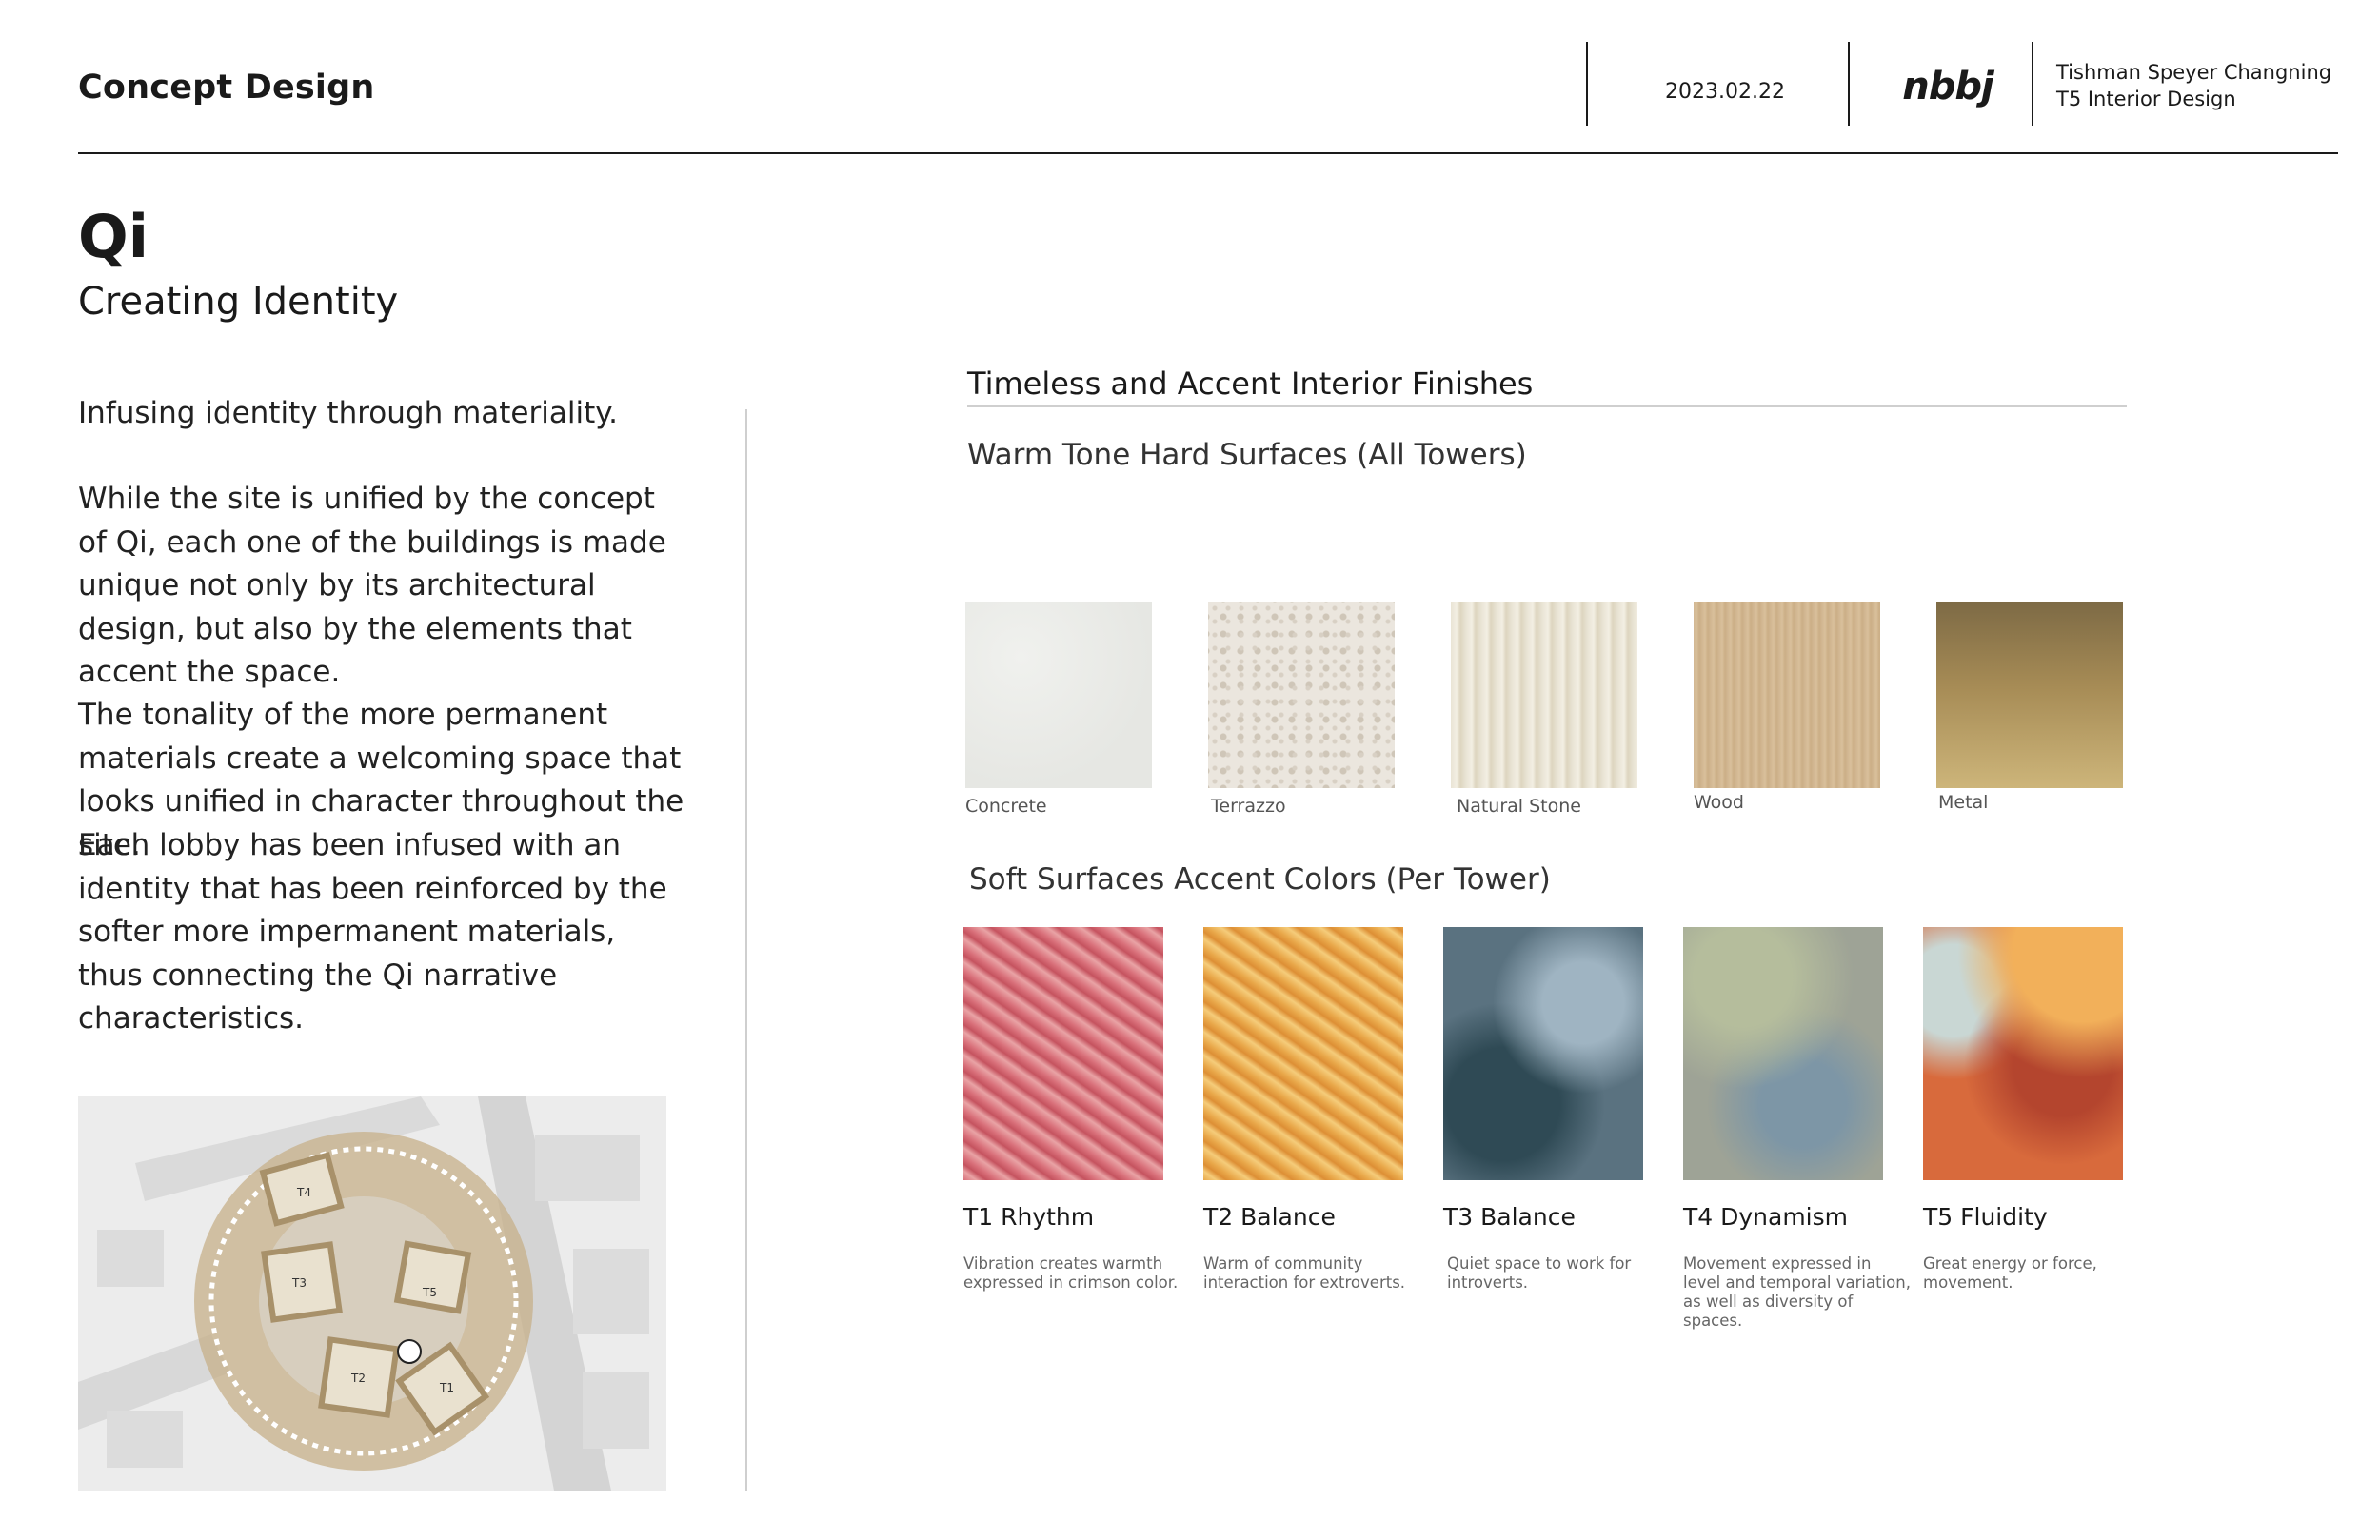  I want to click on header-rule, so click(1208, 153).